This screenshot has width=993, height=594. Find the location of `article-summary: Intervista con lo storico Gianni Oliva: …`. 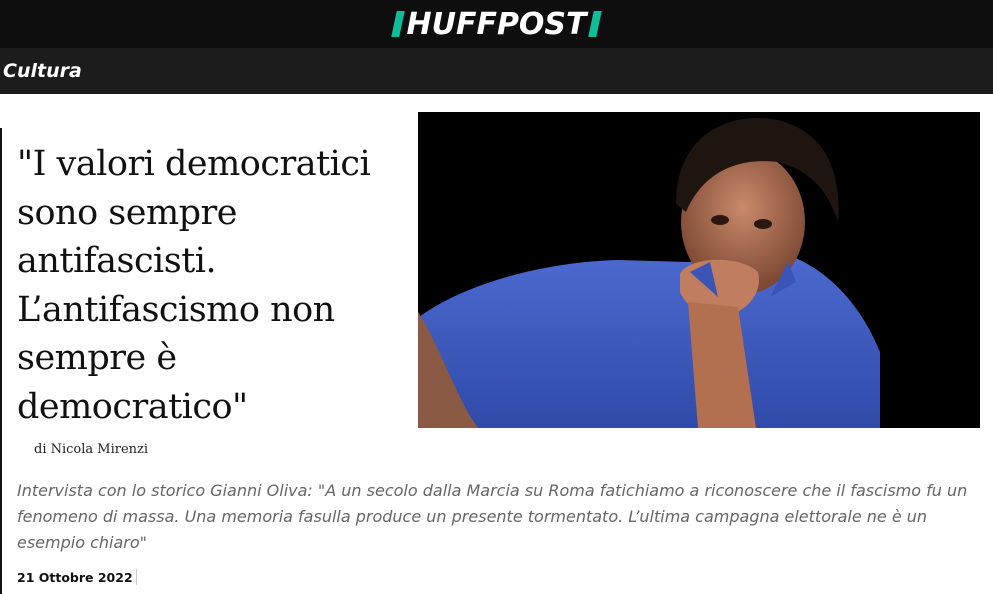

article-summary: Intervista con lo storico Gianni Oliva: … is located at coordinates (492, 516).